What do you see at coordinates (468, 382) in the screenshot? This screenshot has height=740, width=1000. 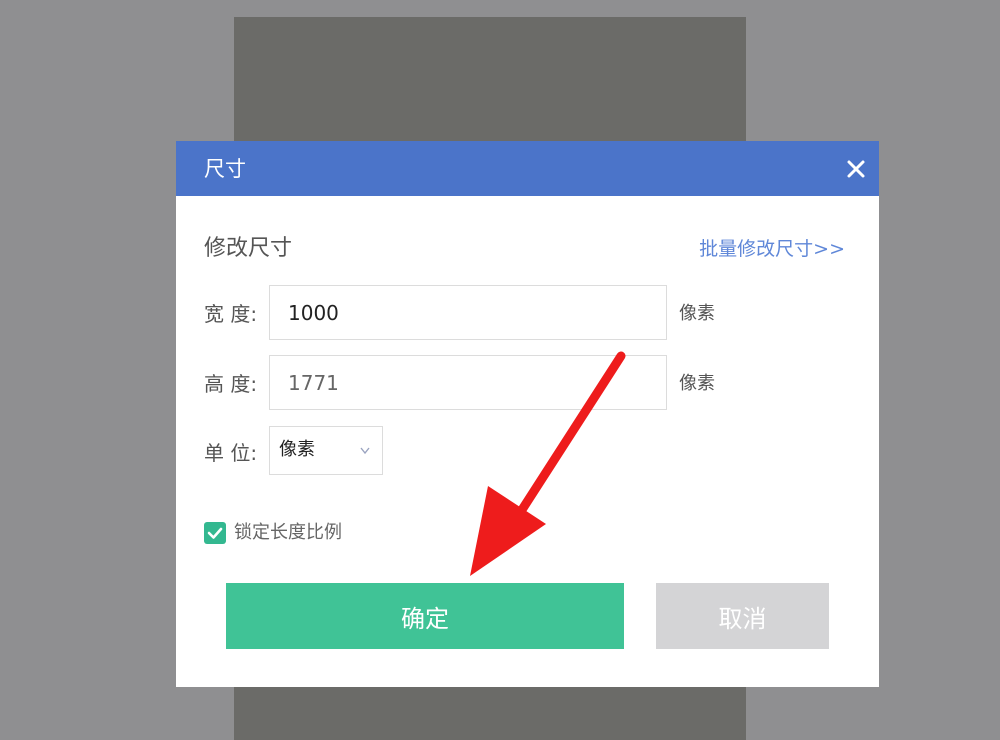 I see `height-input` at bounding box center [468, 382].